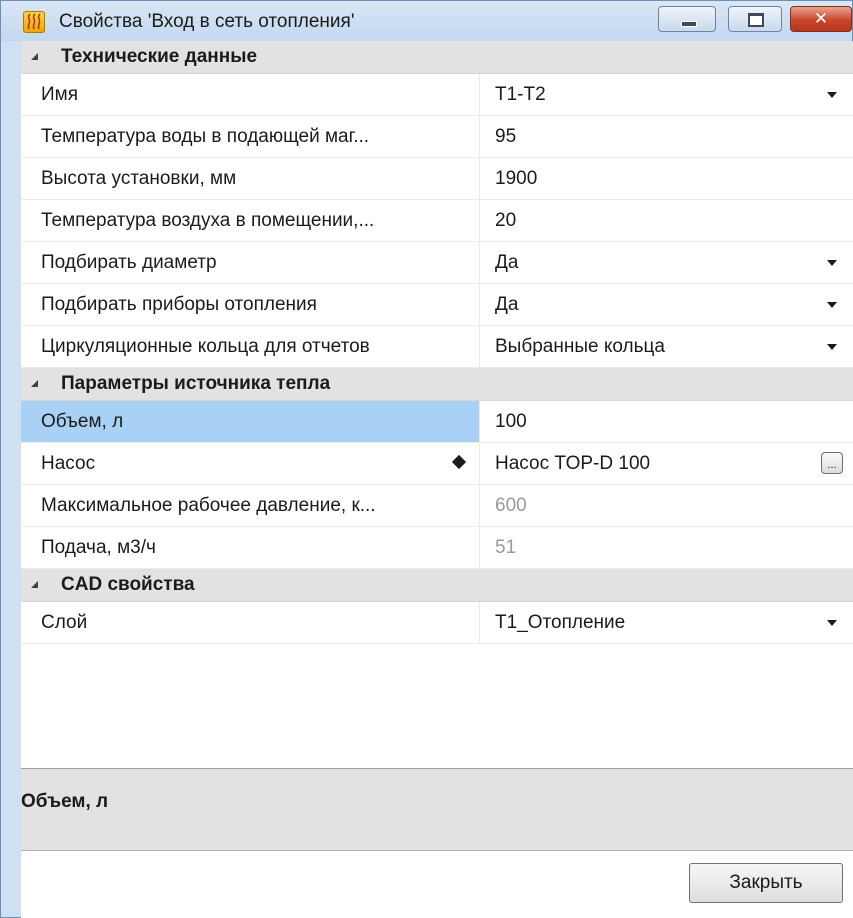 The image size is (853, 918). What do you see at coordinates (205, 346) in the screenshot?
I see `property-label: Циркуляционные кольца для отчетов` at bounding box center [205, 346].